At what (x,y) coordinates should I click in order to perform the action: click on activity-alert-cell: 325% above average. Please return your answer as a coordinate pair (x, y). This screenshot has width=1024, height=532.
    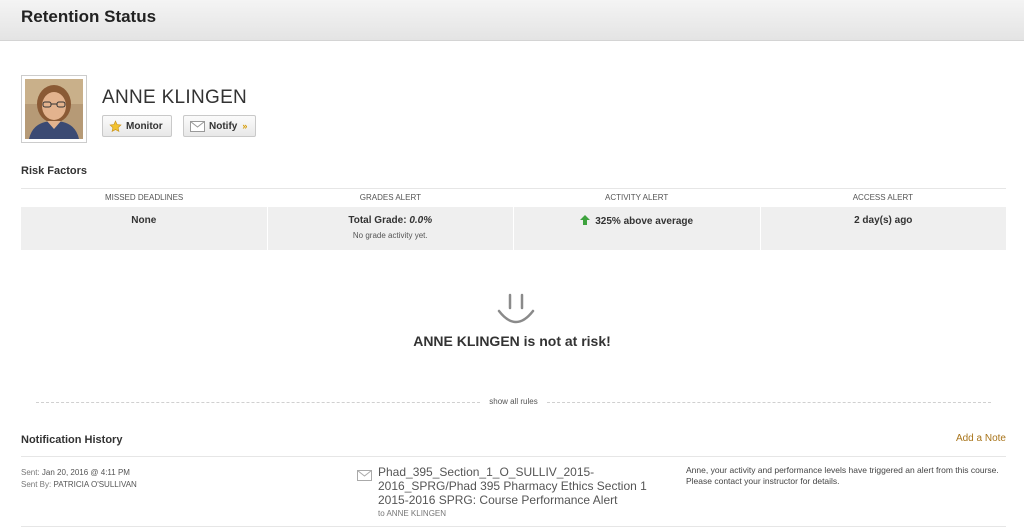
    Looking at the image, I should click on (637, 228).